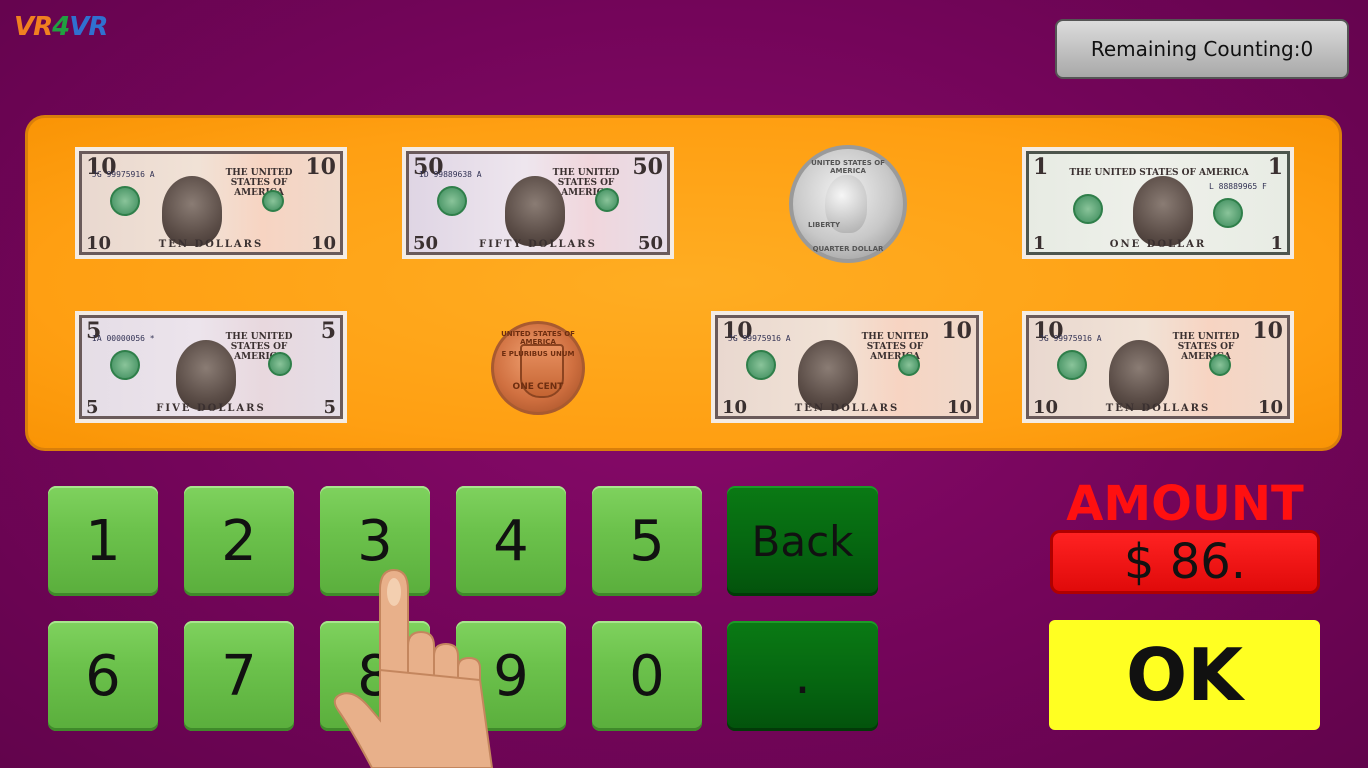 The width and height of the screenshot is (1368, 768). I want to click on quarter-top-text: UNITED STATES OF AMERICA, so click(848, 167).